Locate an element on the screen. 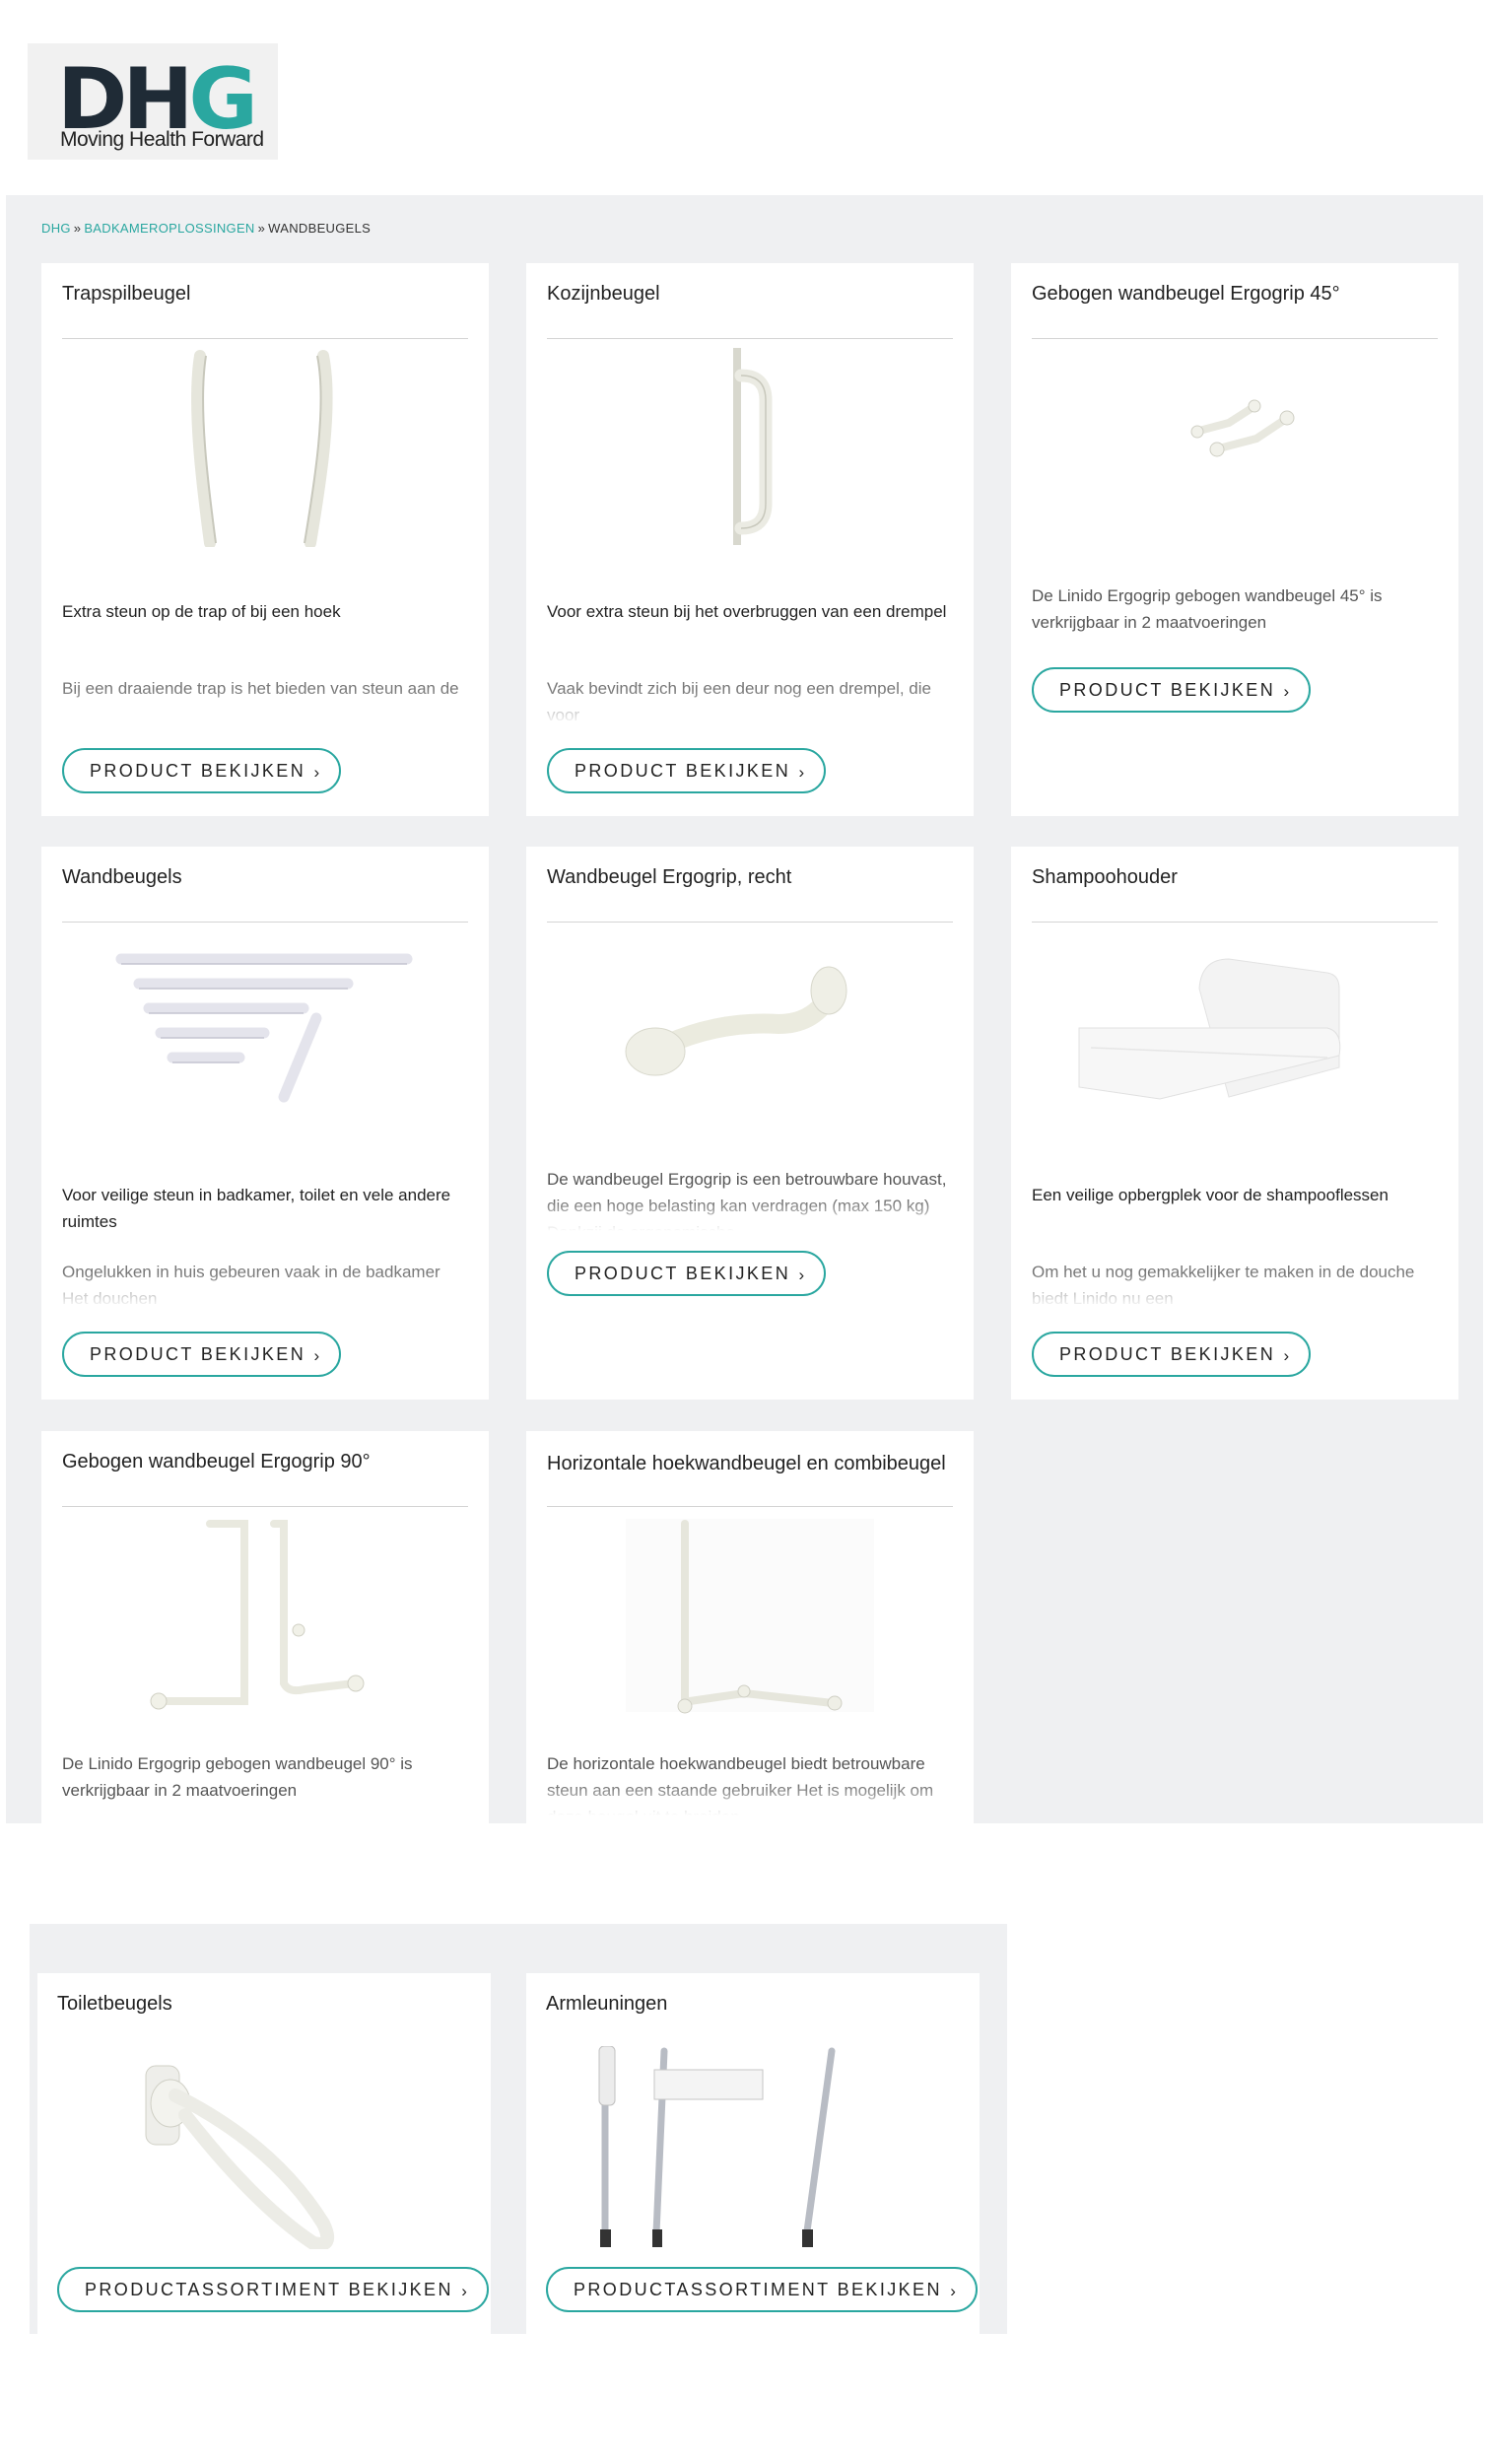 Image resolution: width=1489 pixels, height=2464 pixels. category-title: Toiletbeugels is located at coordinates (114, 2004).